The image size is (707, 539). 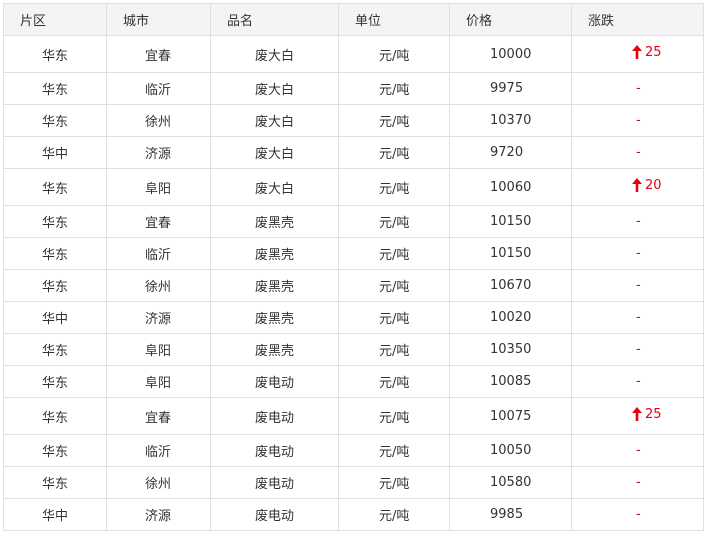 I want to click on cell-price: 10370, so click(x=510, y=120).